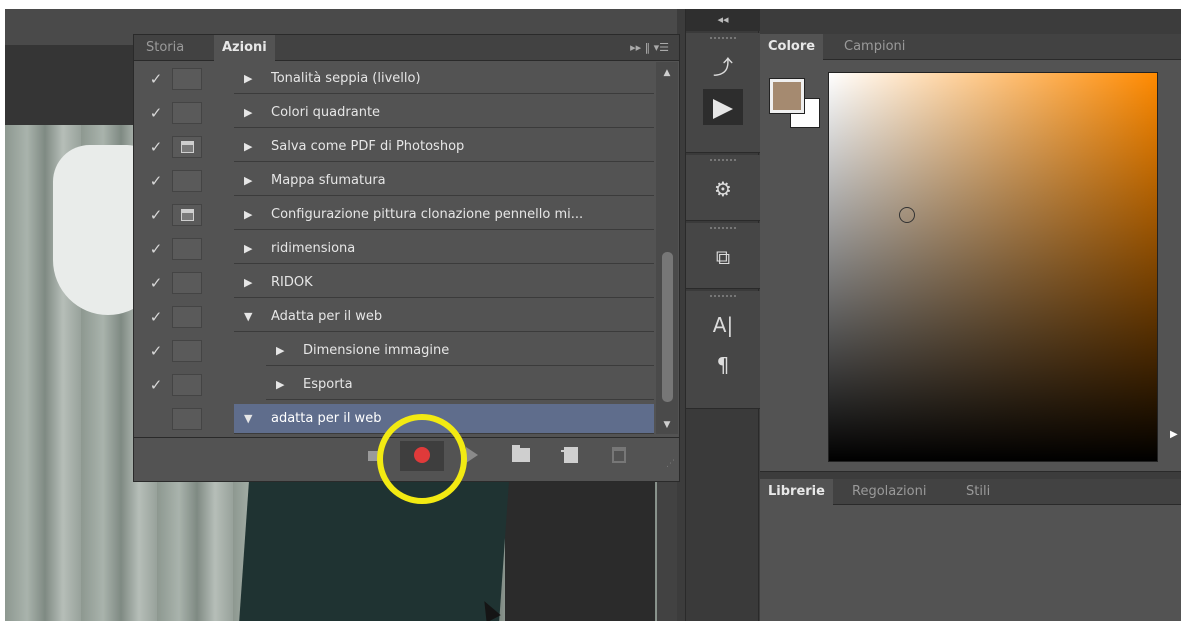  Describe the element at coordinates (978, 492) in the screenshot. I see `tab-styles: Stili` at that location.